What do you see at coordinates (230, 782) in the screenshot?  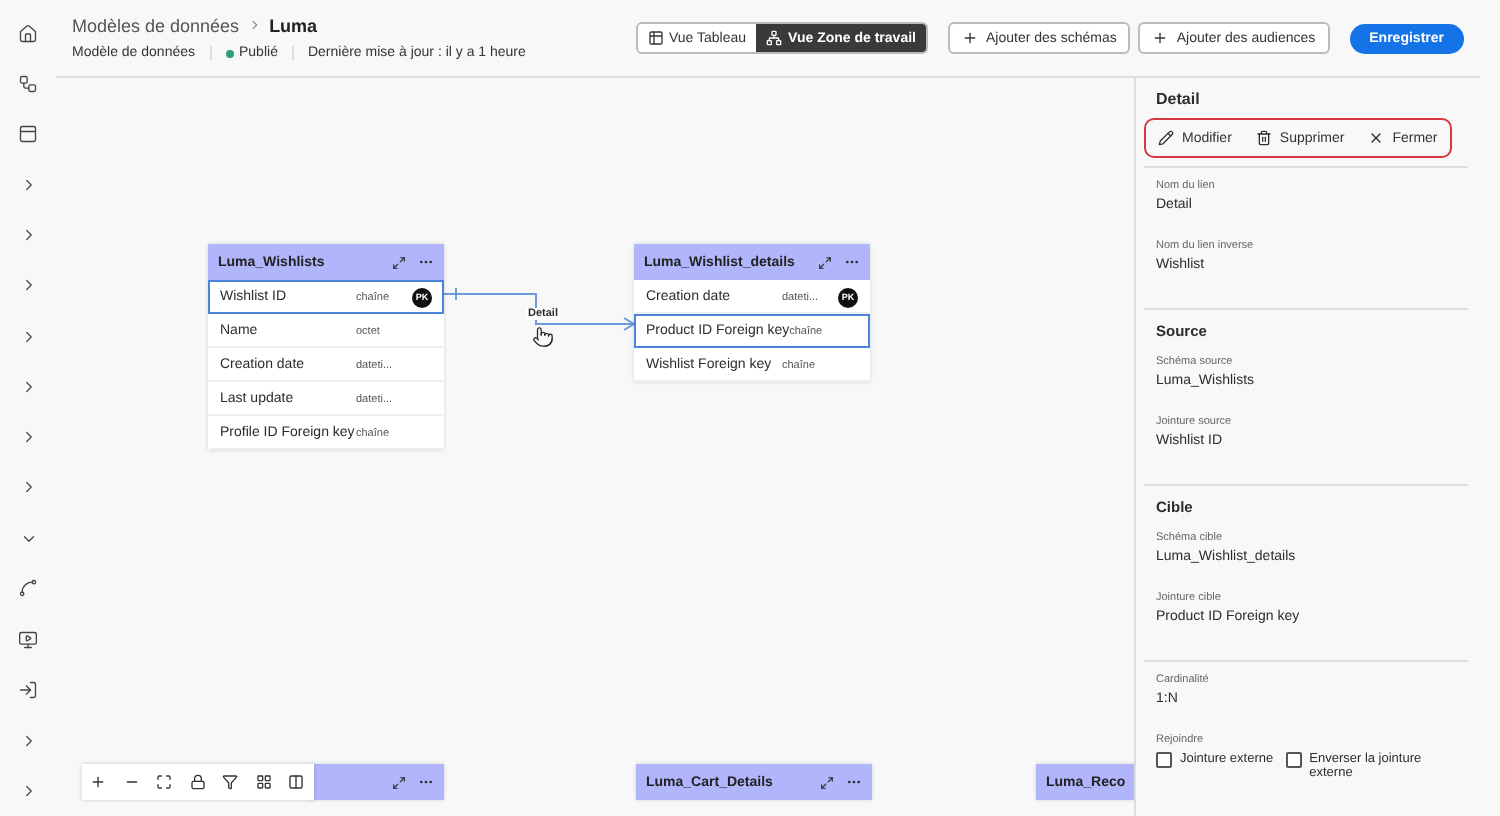 I see `filter-icon` at bounding box center [230, 782].